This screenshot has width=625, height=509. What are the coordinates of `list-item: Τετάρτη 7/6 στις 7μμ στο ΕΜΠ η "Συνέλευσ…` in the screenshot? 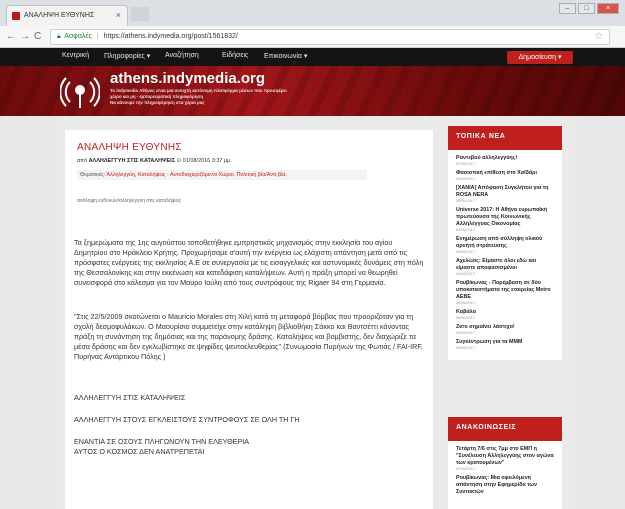 It's located at (505, 459).